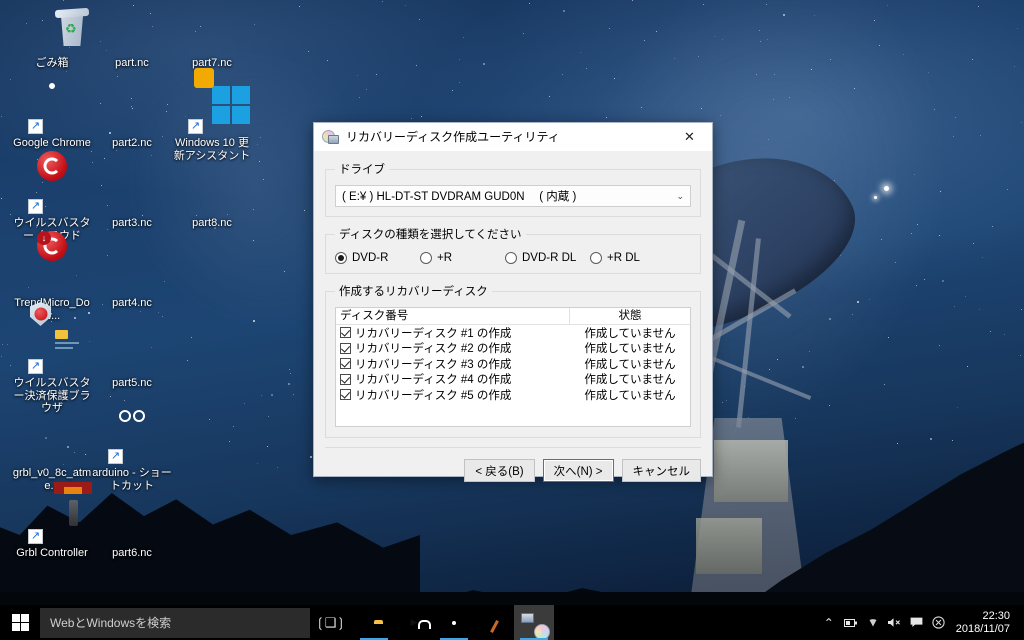 The width and height of the screenshot is (1024, 640). I want to click on desktop-icon-label: Google Chrome, so click(52, 143).